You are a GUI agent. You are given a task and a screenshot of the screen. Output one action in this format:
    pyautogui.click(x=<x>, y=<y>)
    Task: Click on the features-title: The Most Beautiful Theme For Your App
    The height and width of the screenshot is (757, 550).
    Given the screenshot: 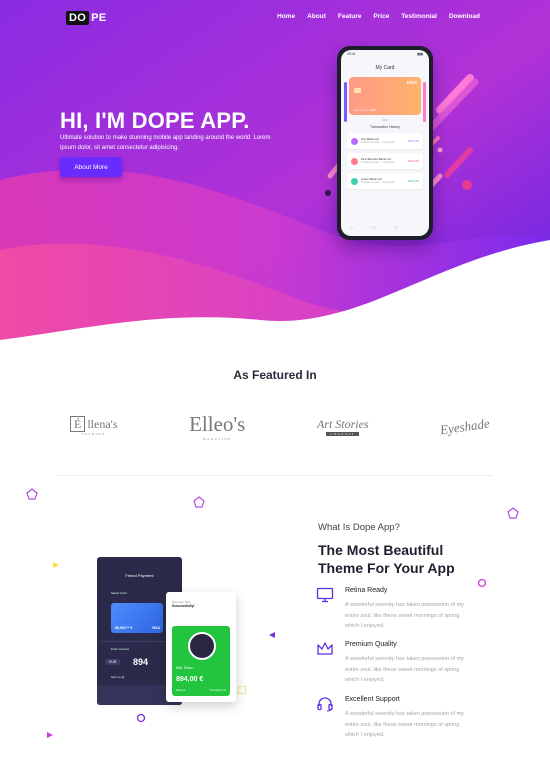 What is the action you would take?
    pyautogui.click(x=386, y=559)
    